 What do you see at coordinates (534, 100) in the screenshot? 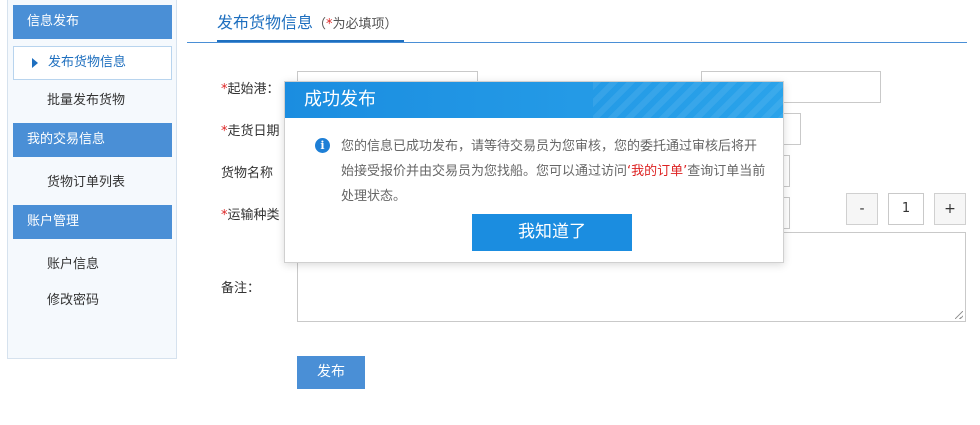
I see `dialog-header: 成功发布` at bounding box center [534, 100].